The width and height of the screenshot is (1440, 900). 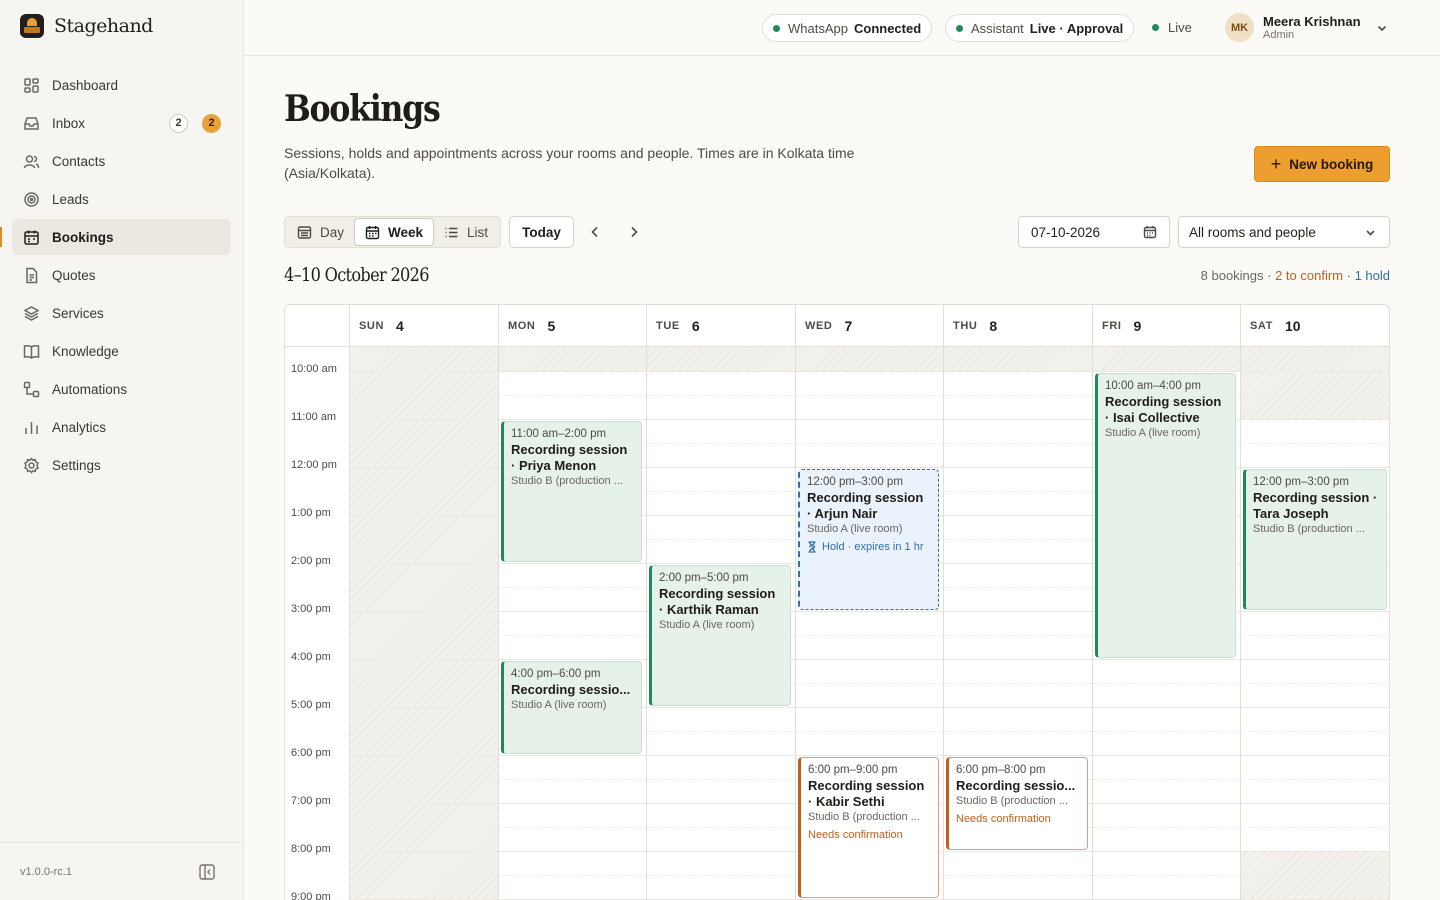 I want to click on stagehand-logo-icon, so click(x=32, y=26).